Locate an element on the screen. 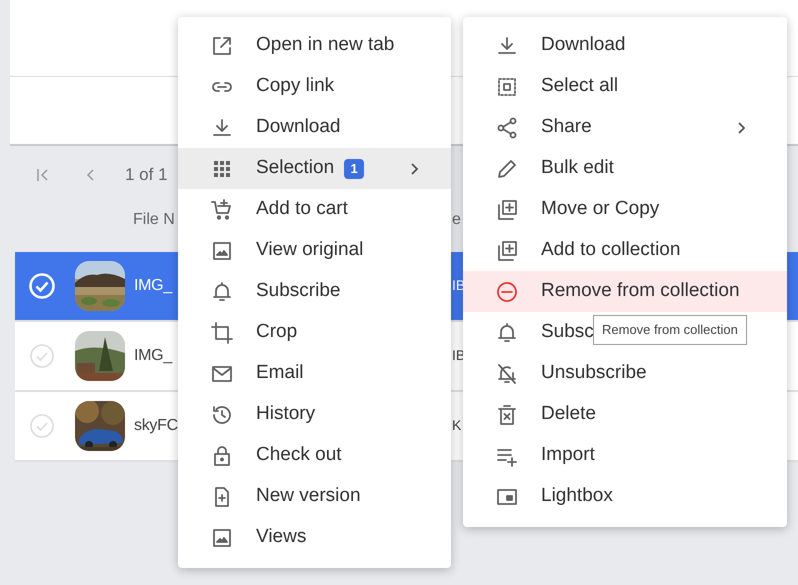 The width and height of the screenshot is (798, 585). menu-item: Check out is located at coordinates (314, 455).